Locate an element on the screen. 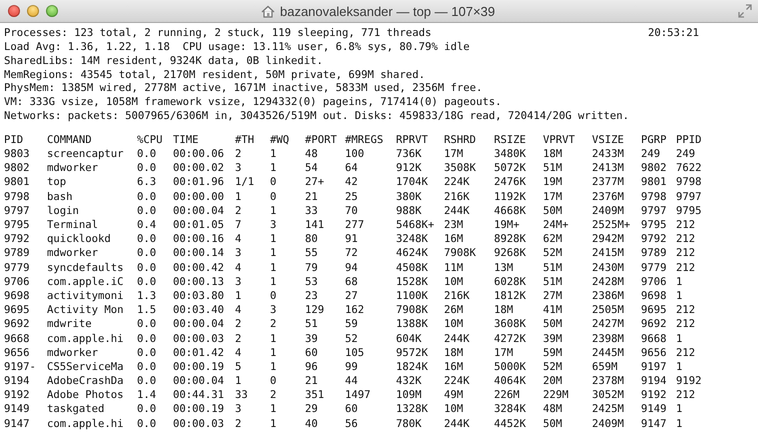 The image size is (758, 432). table-cell-text: 1/1 is located at coordinates (245, 182).